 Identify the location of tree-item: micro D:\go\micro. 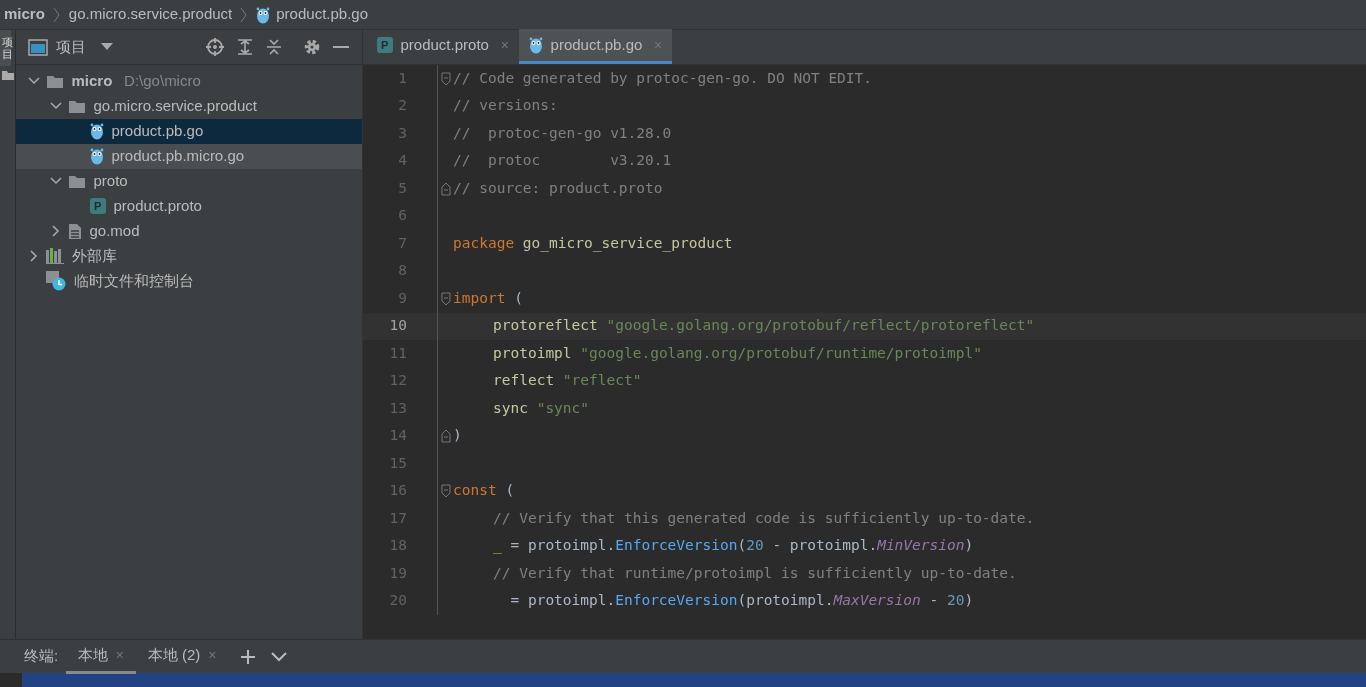
(189, 81).